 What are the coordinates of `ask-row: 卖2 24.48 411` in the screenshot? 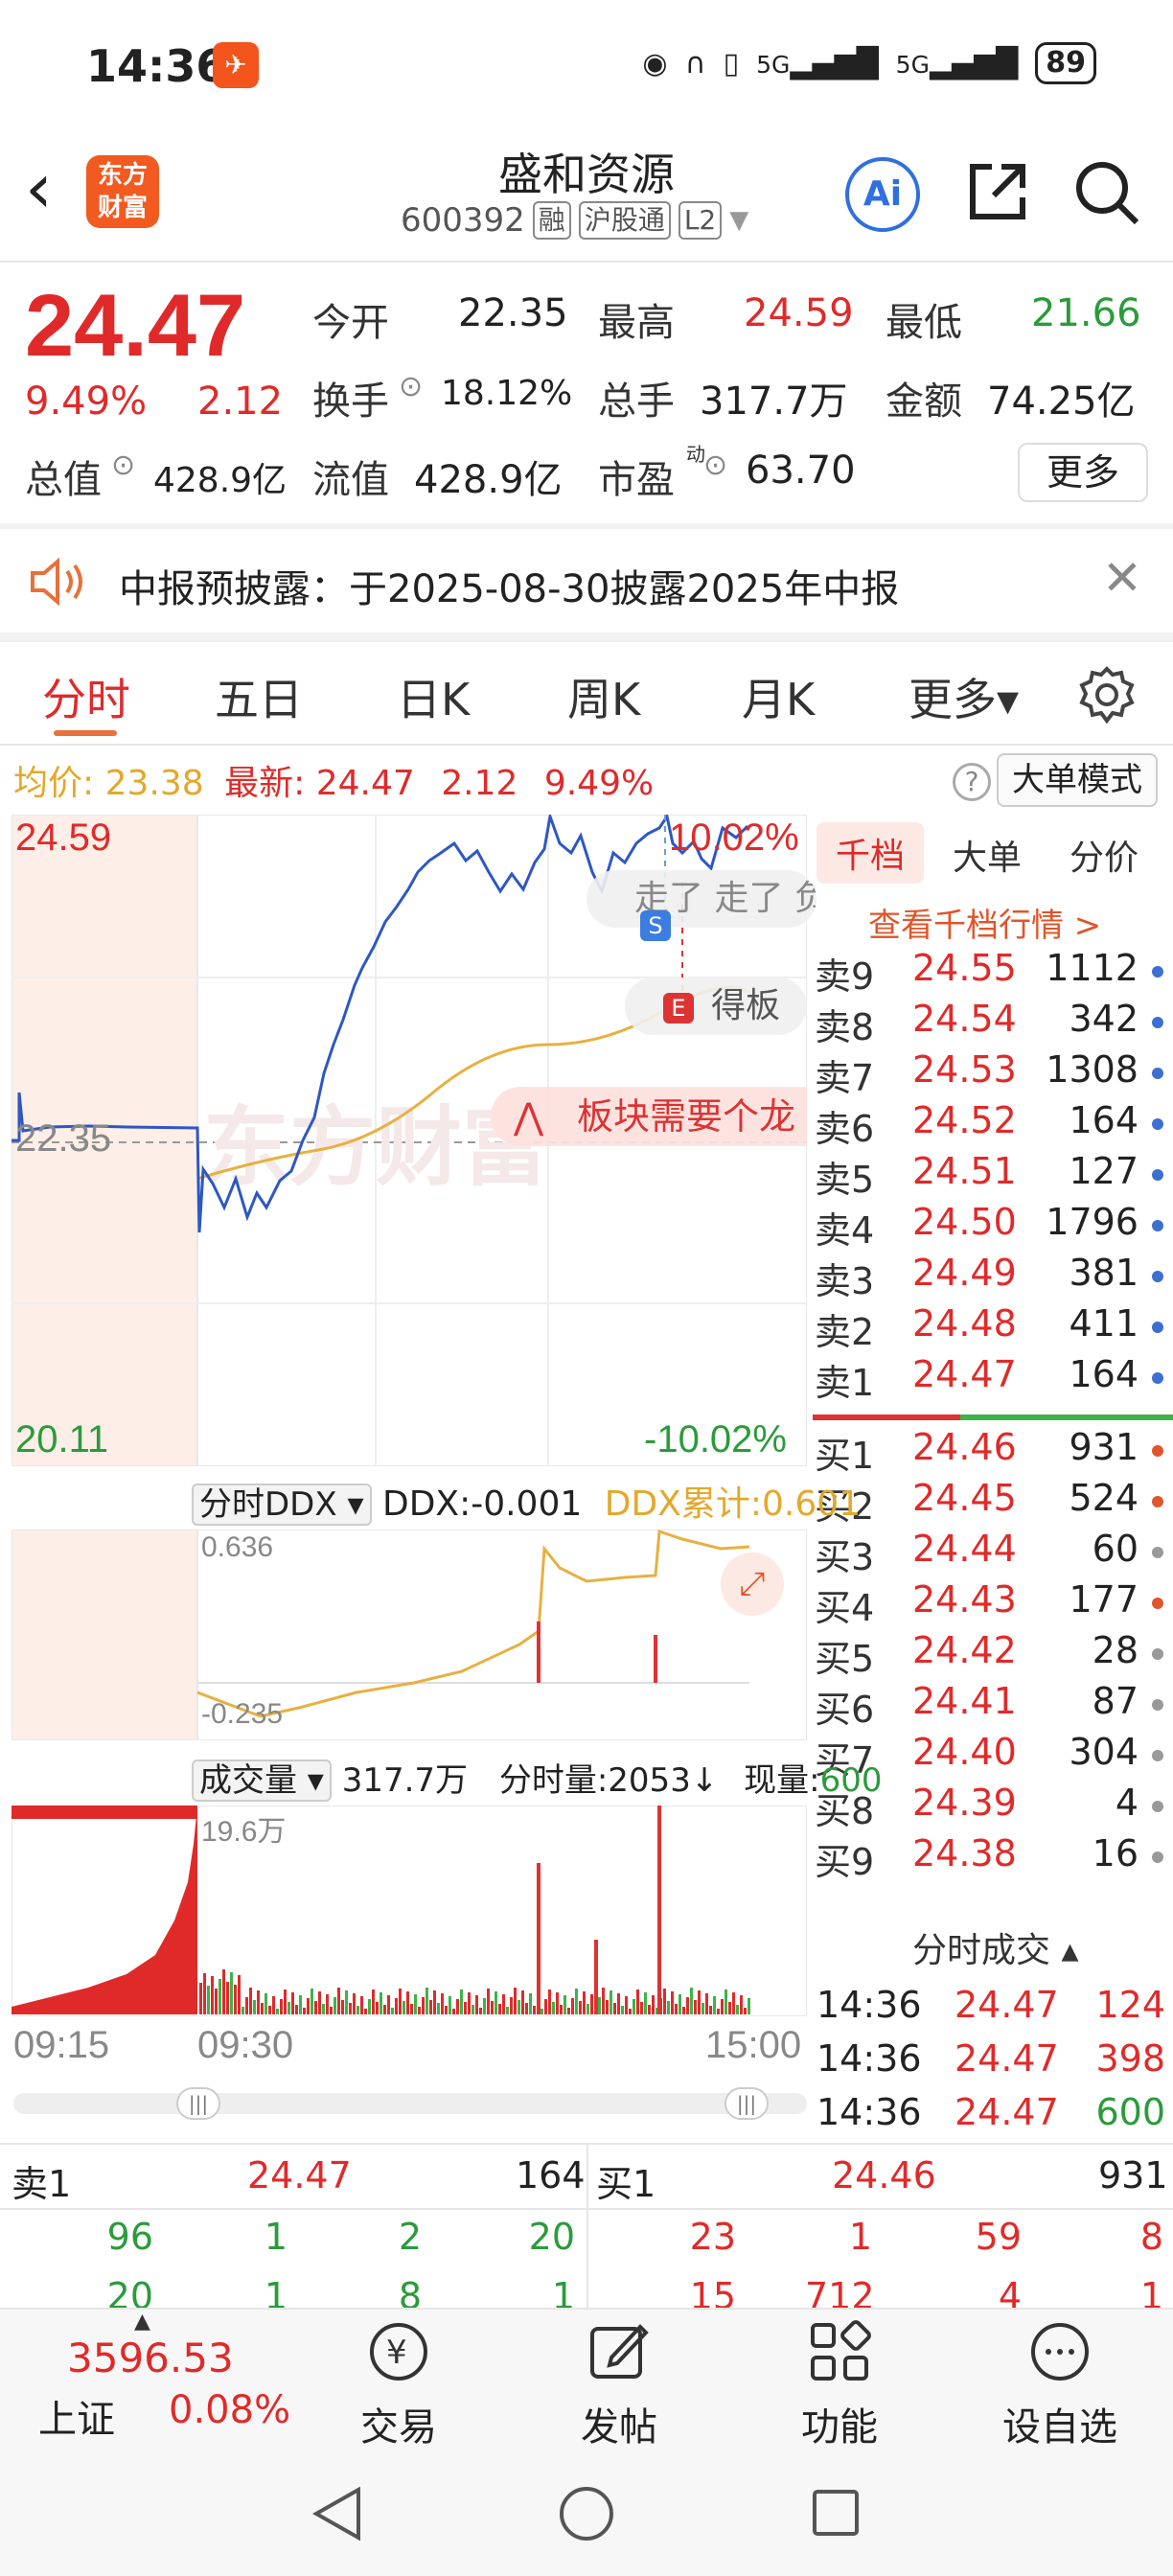 It's located at (993, 1327).